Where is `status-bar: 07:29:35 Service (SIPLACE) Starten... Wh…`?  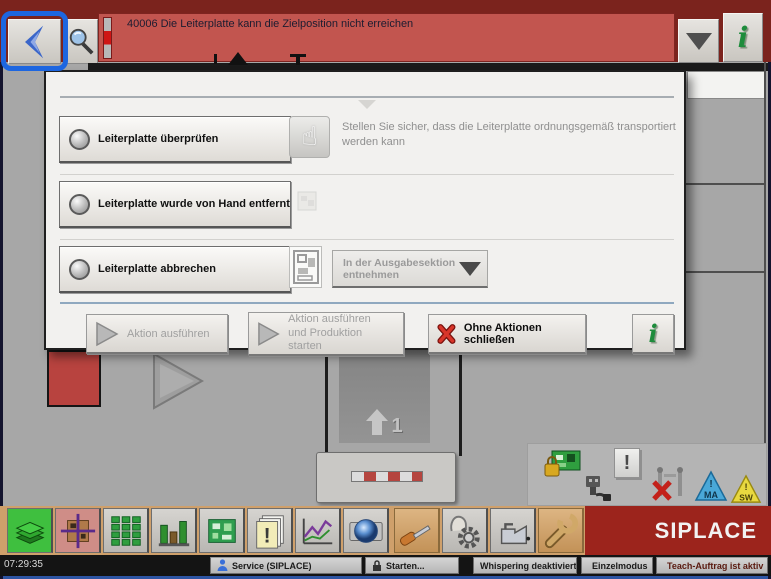 status-bar: 07:29:35 Service (SIPLACE) Starten... Wh… is located at coordinates (385, 565).